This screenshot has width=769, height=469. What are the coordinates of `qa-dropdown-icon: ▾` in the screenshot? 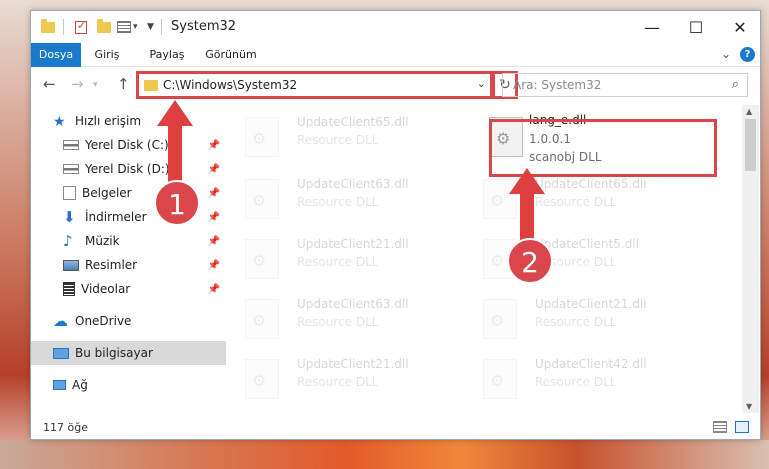 It's located at (135, 27).